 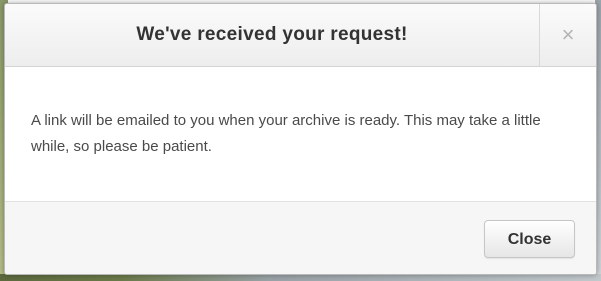 What do you see at coordinates (272, 34) in the screenshot?
I see `dialog-title: We've received your request!` at bounding box center [272, 34].